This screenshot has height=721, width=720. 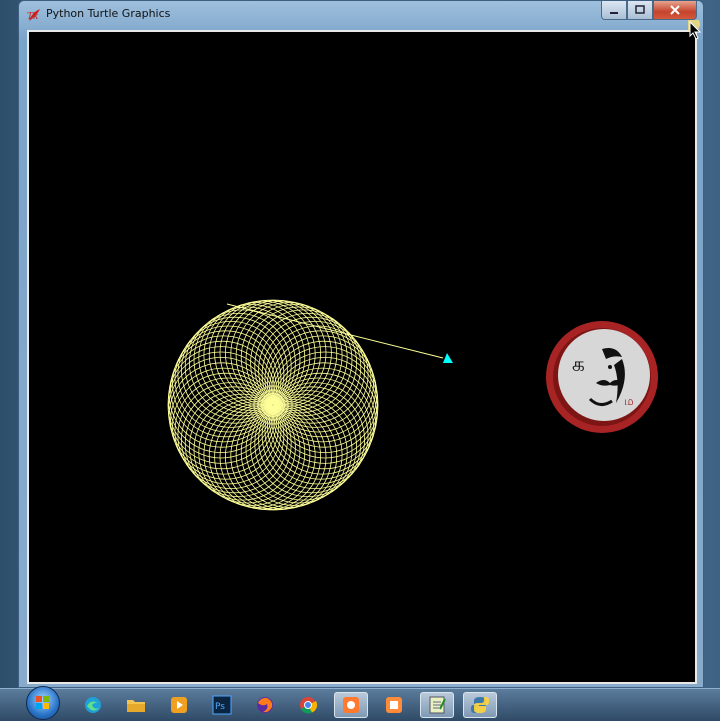 I want to click on maximize-icon, so click(x=640, y=9).